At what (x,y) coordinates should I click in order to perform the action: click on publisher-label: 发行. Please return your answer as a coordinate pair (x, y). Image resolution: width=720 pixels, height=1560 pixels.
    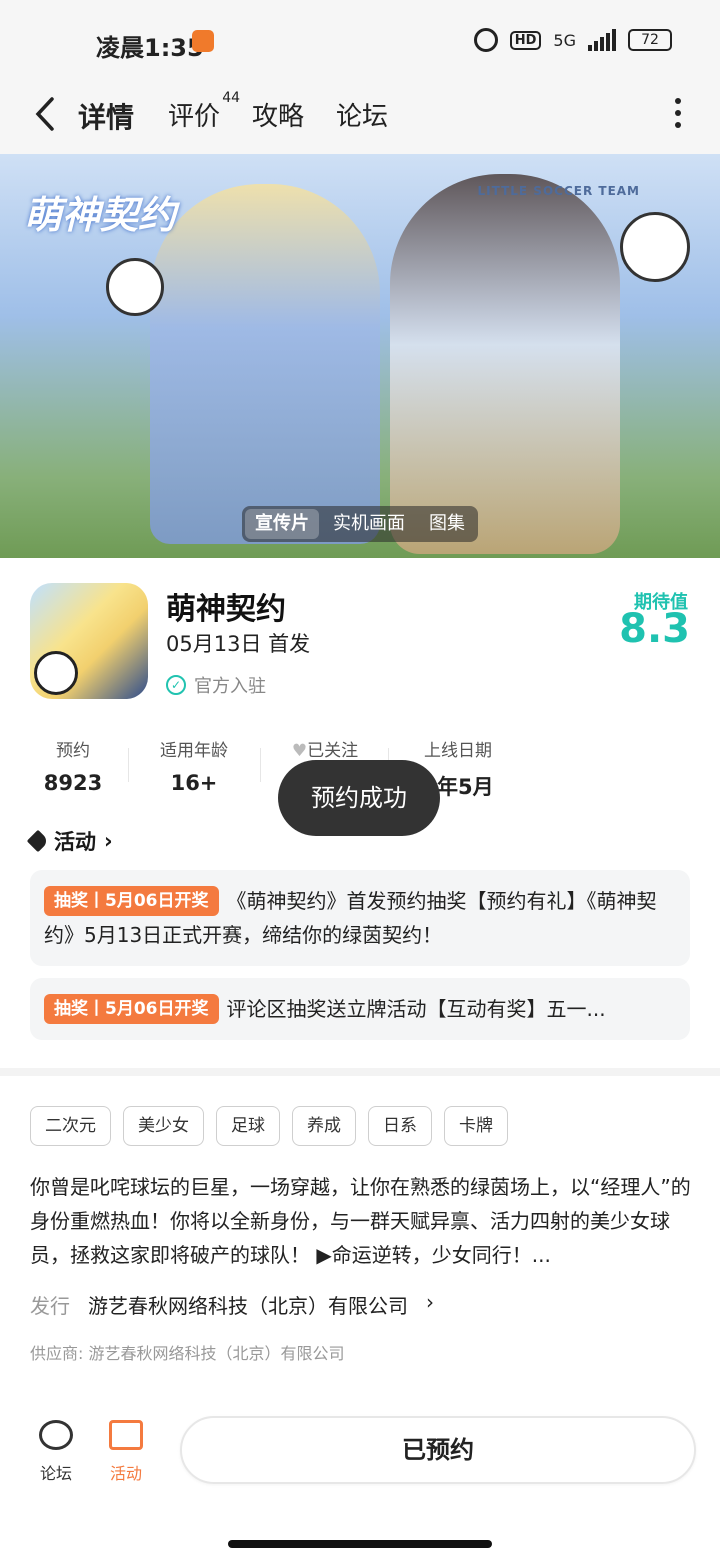
    Looking at the image, I should click on (50, 1306).